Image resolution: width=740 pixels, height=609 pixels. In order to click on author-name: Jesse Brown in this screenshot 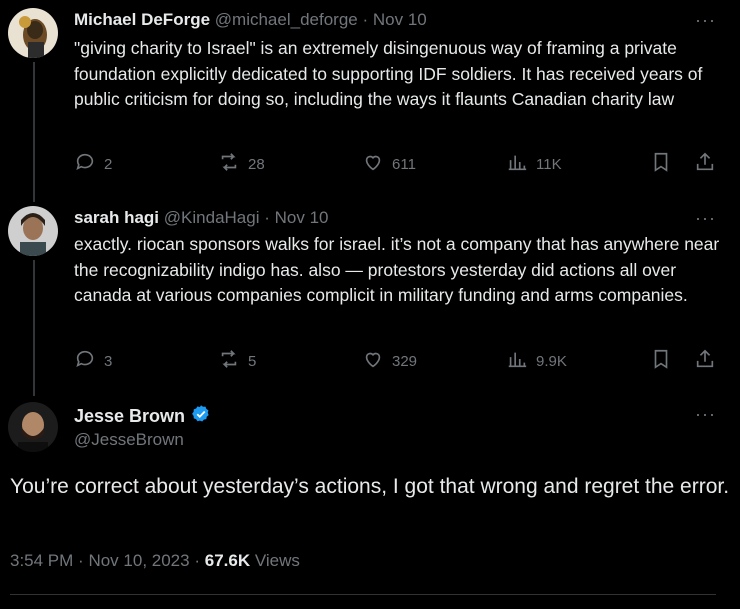, I will do `click(129, 416)`.